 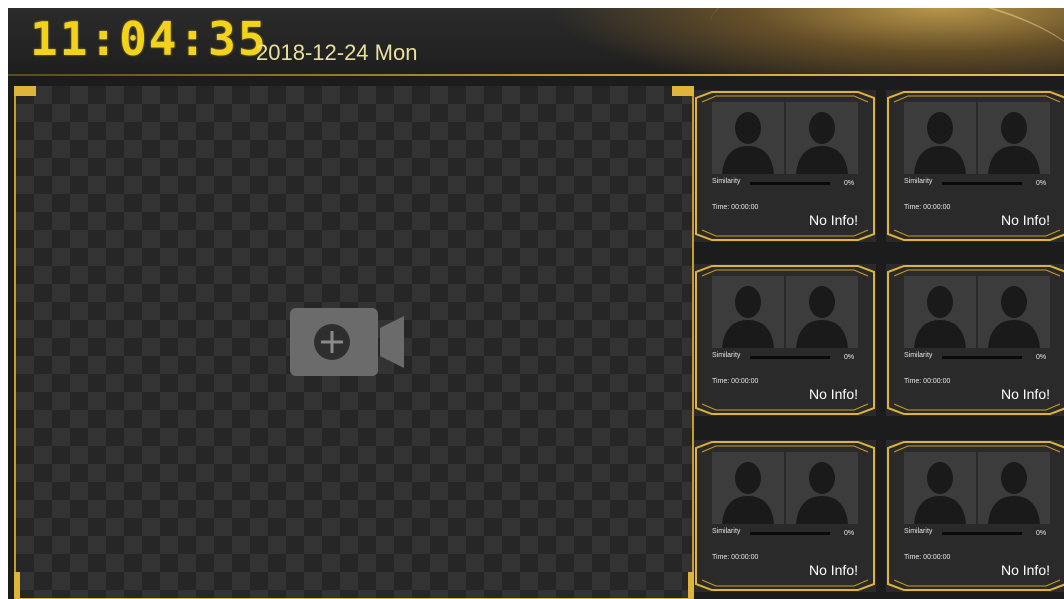 I want to click on camera-plus-icon, so click(x=348, y=343).